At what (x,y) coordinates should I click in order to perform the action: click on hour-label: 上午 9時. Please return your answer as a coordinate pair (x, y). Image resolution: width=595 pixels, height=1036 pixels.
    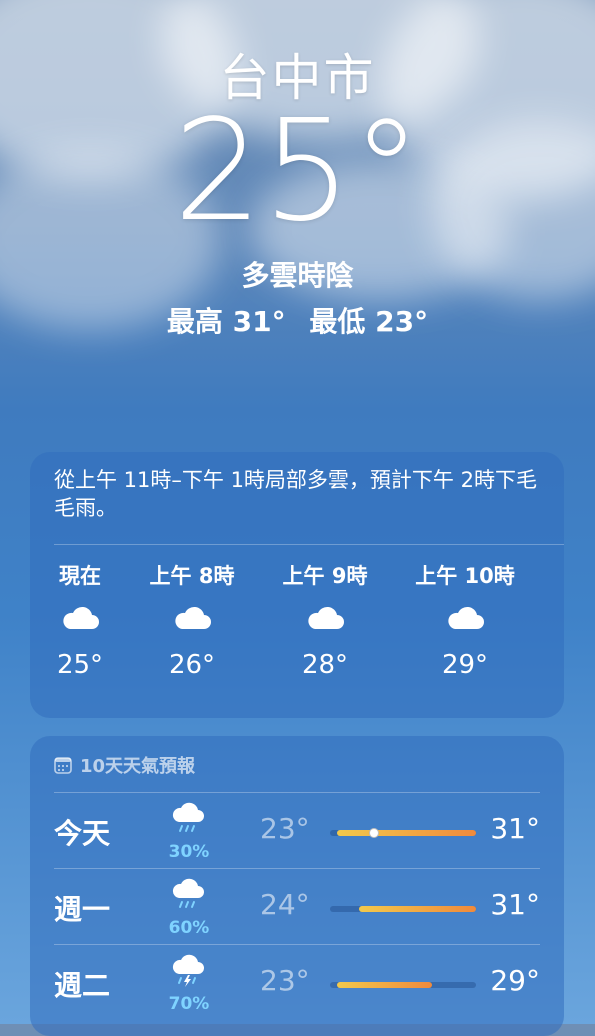
    Looking at the image, I should click on (325, 576).